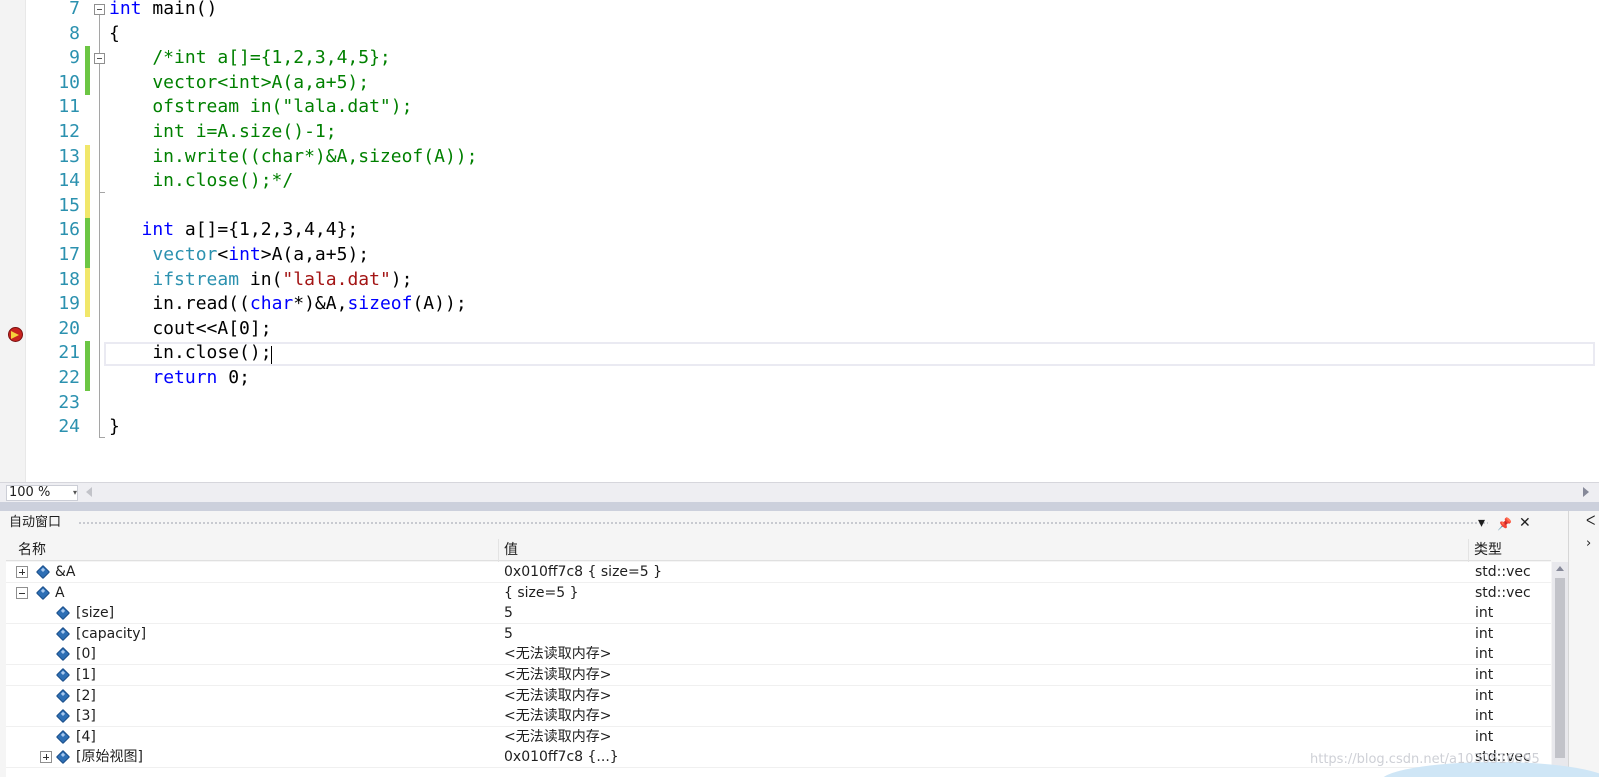  I want to click on pin-icon: 📌, so click(1504, 524).